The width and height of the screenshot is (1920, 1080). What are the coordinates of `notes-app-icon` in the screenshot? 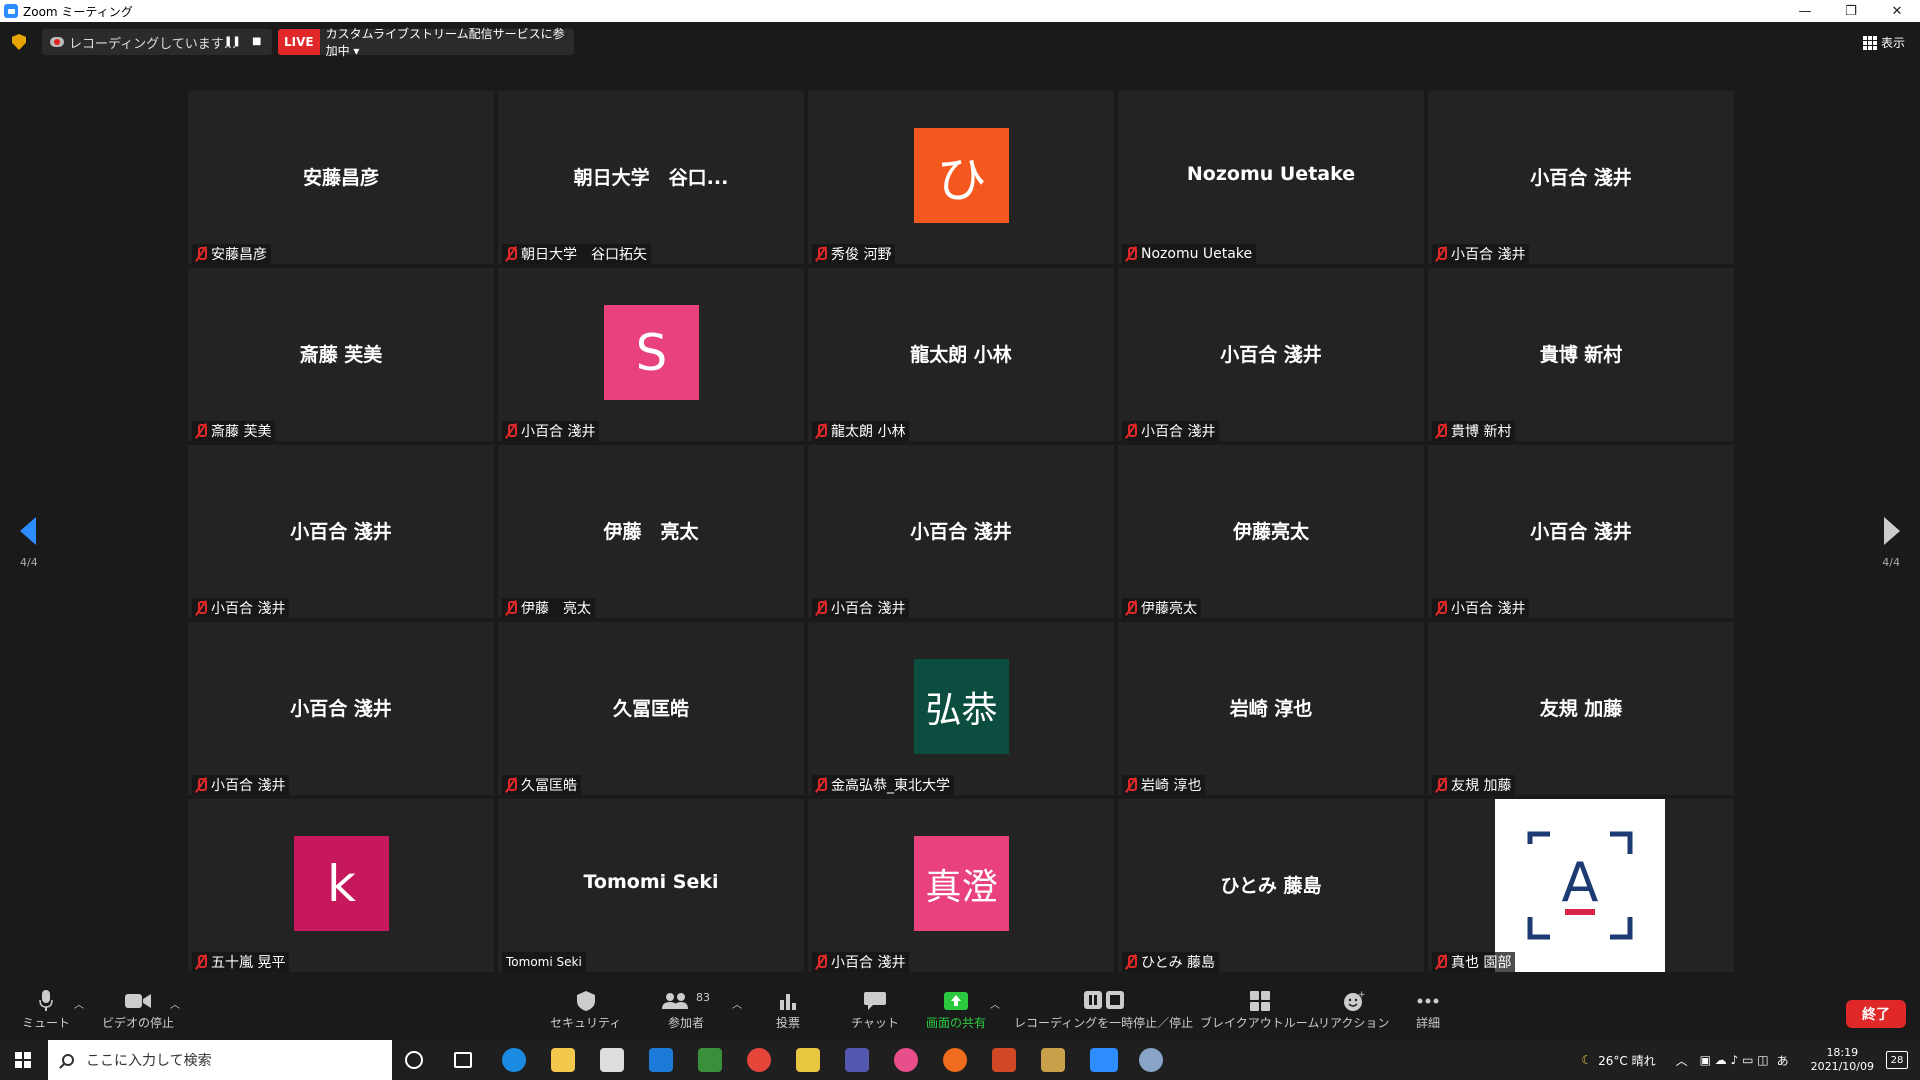 It's located at (808, 1060).